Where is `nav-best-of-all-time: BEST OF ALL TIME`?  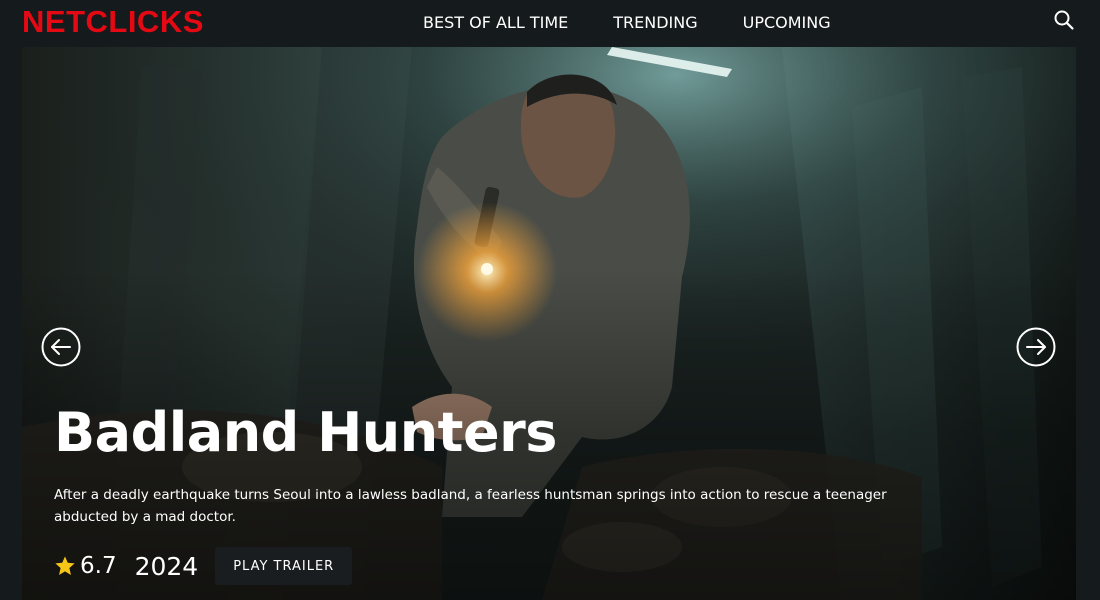 nav-best-of-all-time: BEST OF ALL TIME is located at coordinates (495, 23).